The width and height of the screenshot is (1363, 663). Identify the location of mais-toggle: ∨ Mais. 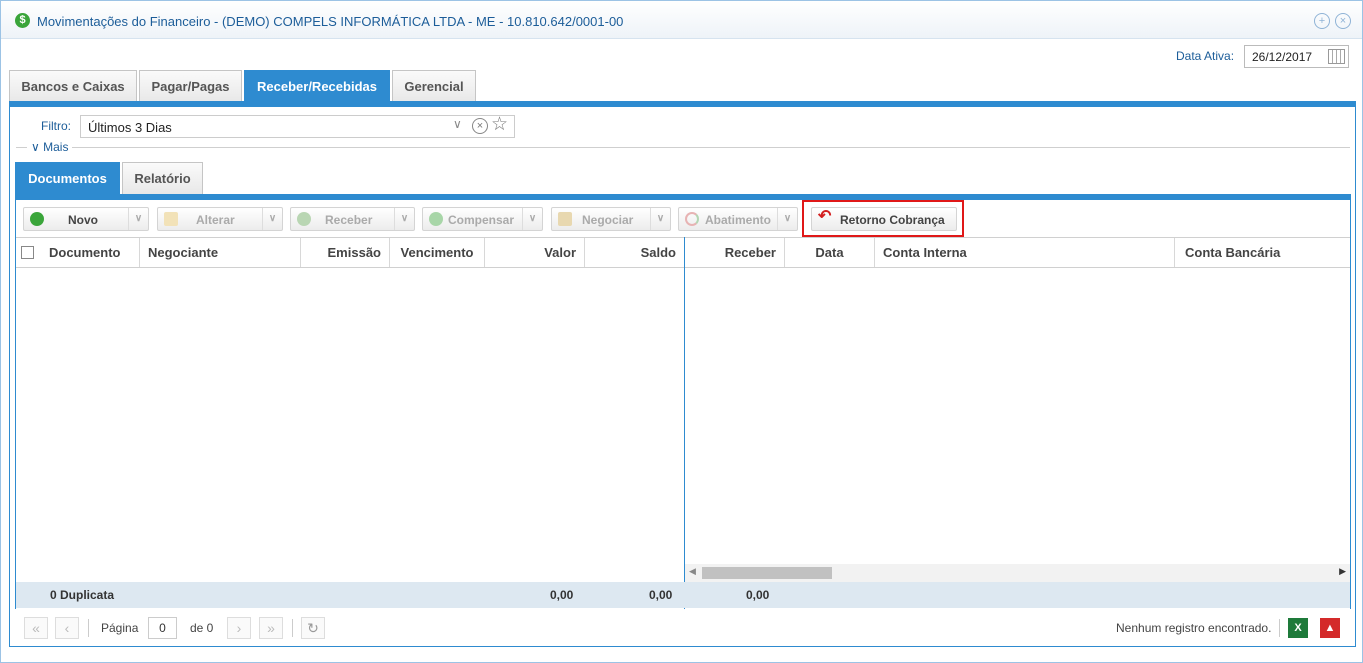
(50, 147).